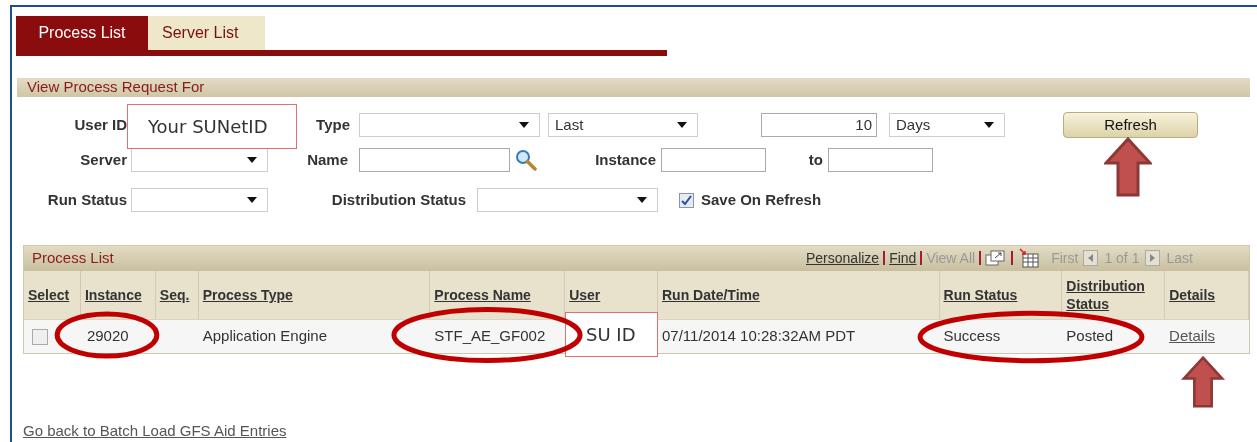 This screenshot has height=442, width=1257. Describe the element at coordinates (1192, 336) in the screenshot. I see `details-link: Details` at that location.